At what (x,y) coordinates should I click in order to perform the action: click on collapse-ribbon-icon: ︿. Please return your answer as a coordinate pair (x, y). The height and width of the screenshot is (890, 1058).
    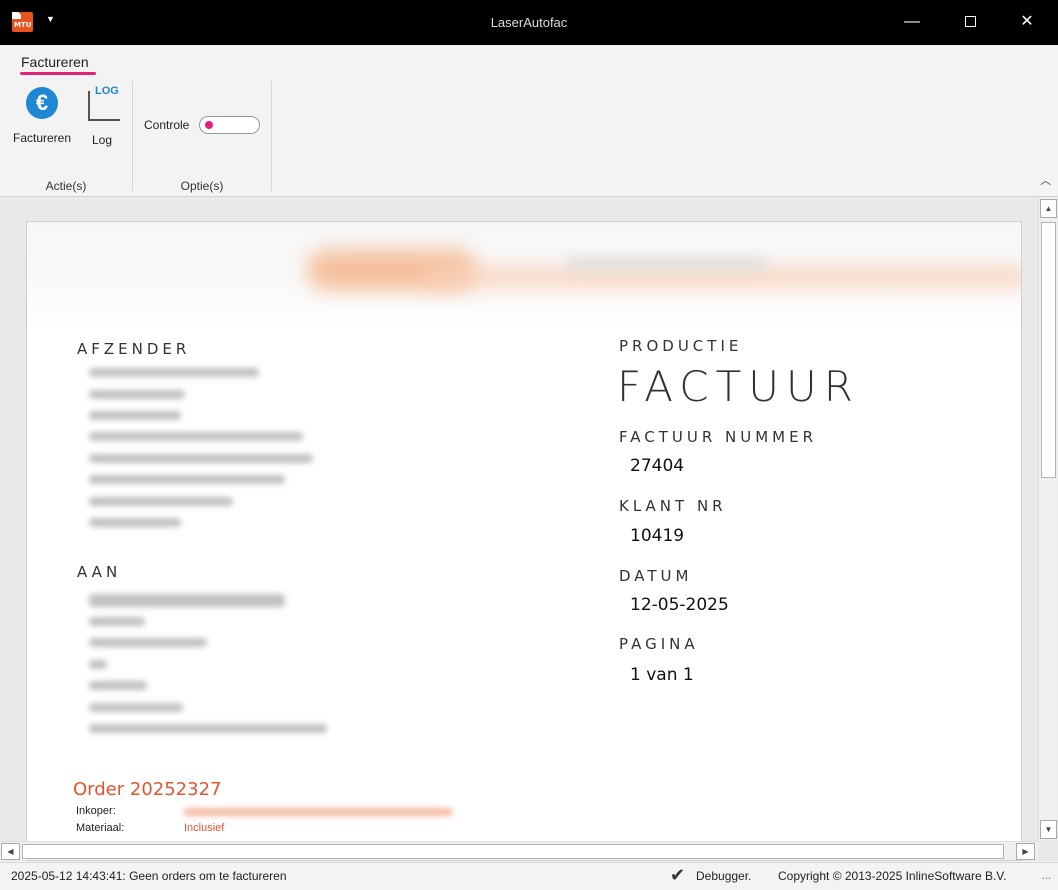
    Looking at the image, I should click on (1045, 180).